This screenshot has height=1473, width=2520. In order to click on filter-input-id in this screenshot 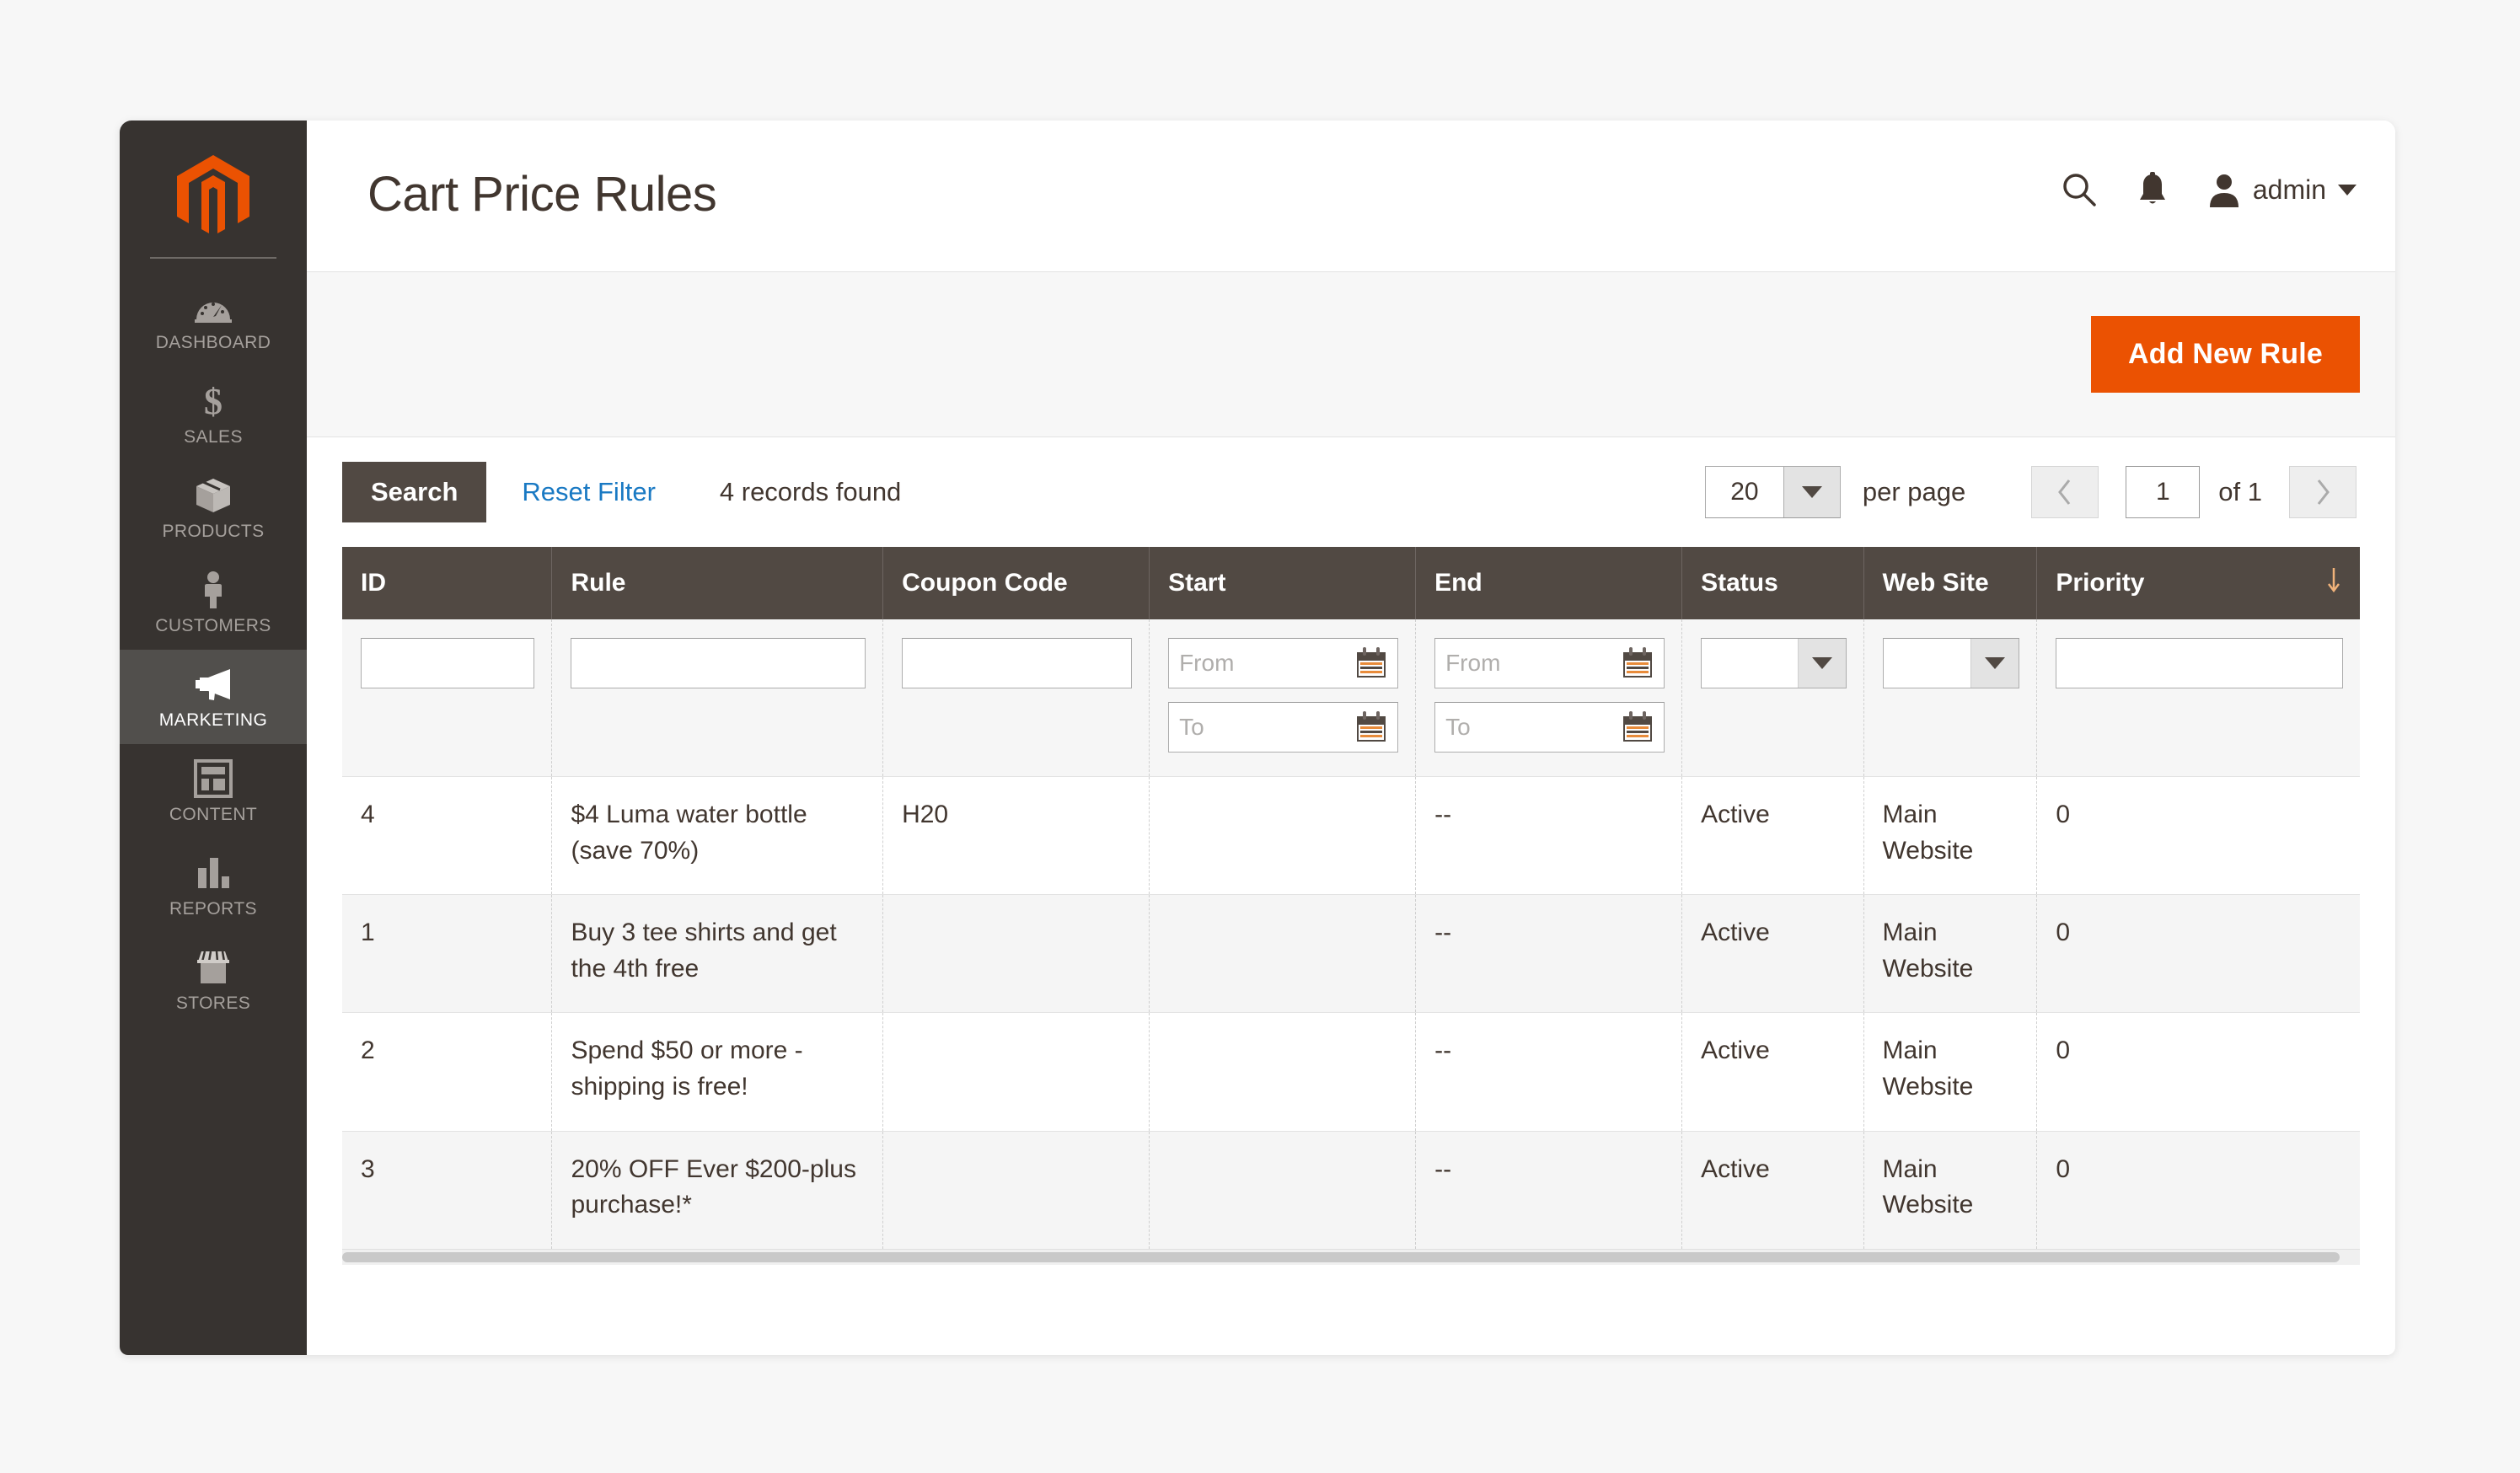, I will do `click(448, 663)`.